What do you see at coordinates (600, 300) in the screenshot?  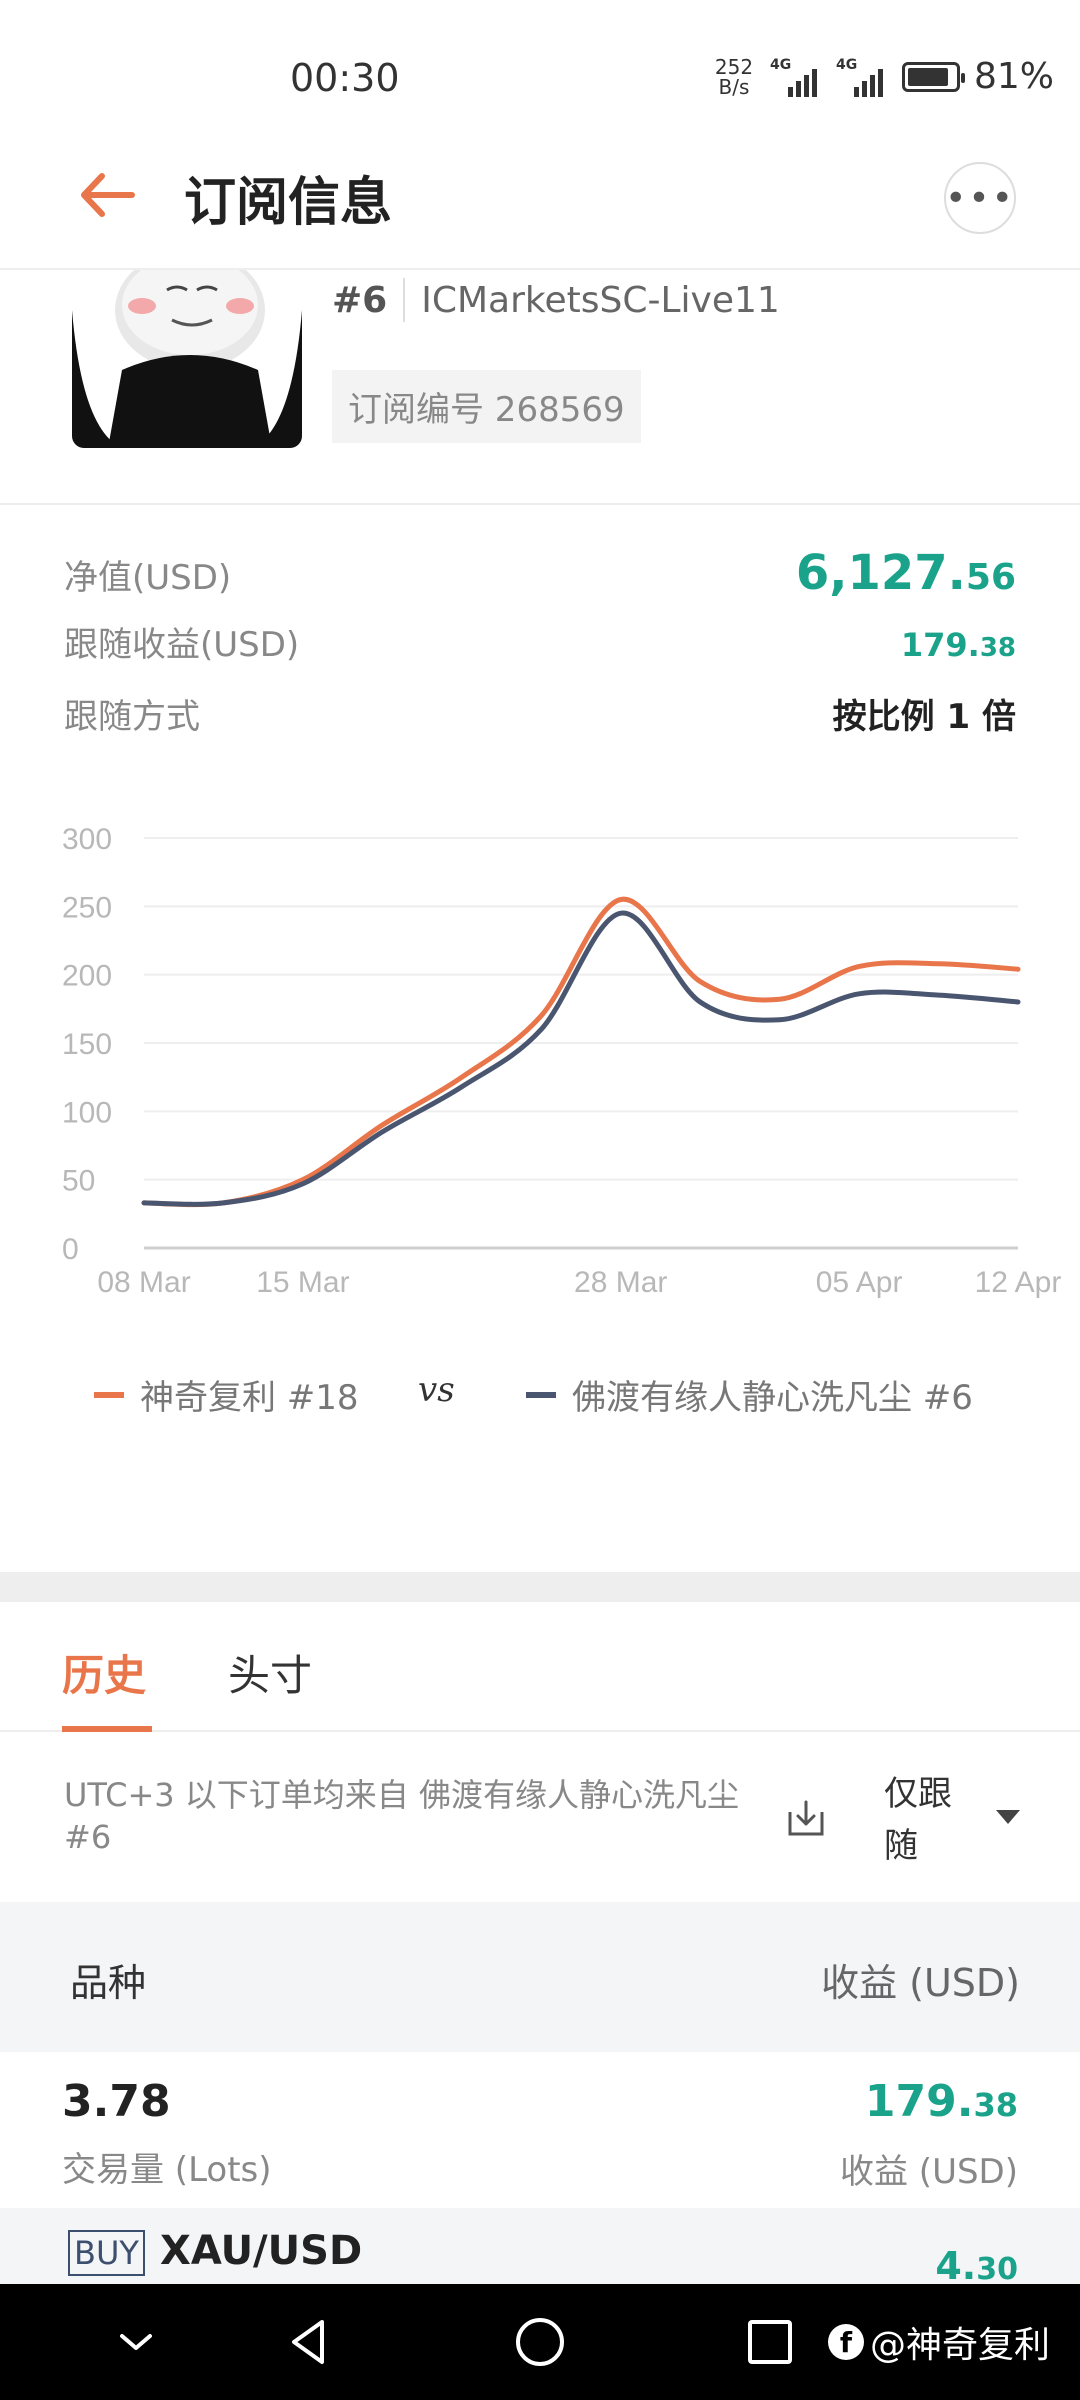 I see `server-name: ICMarketsSC-Live11` at bounding box center [600, 300].